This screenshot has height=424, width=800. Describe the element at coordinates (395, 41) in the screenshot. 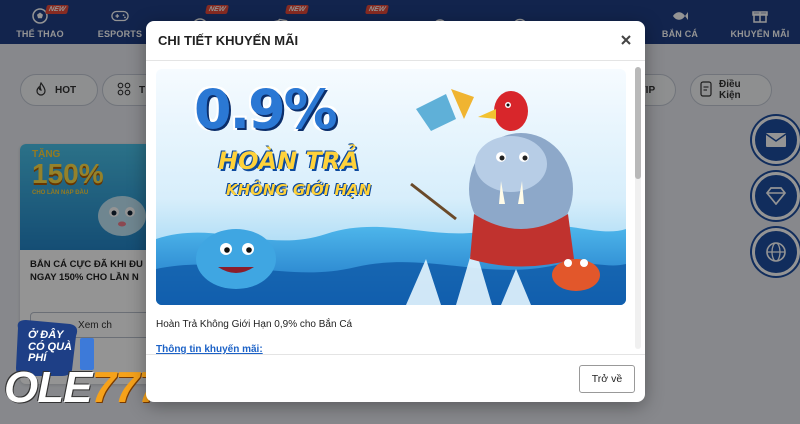

I see `modal-header: CHI TIẾT KHUYẾN MÃI` at that location.